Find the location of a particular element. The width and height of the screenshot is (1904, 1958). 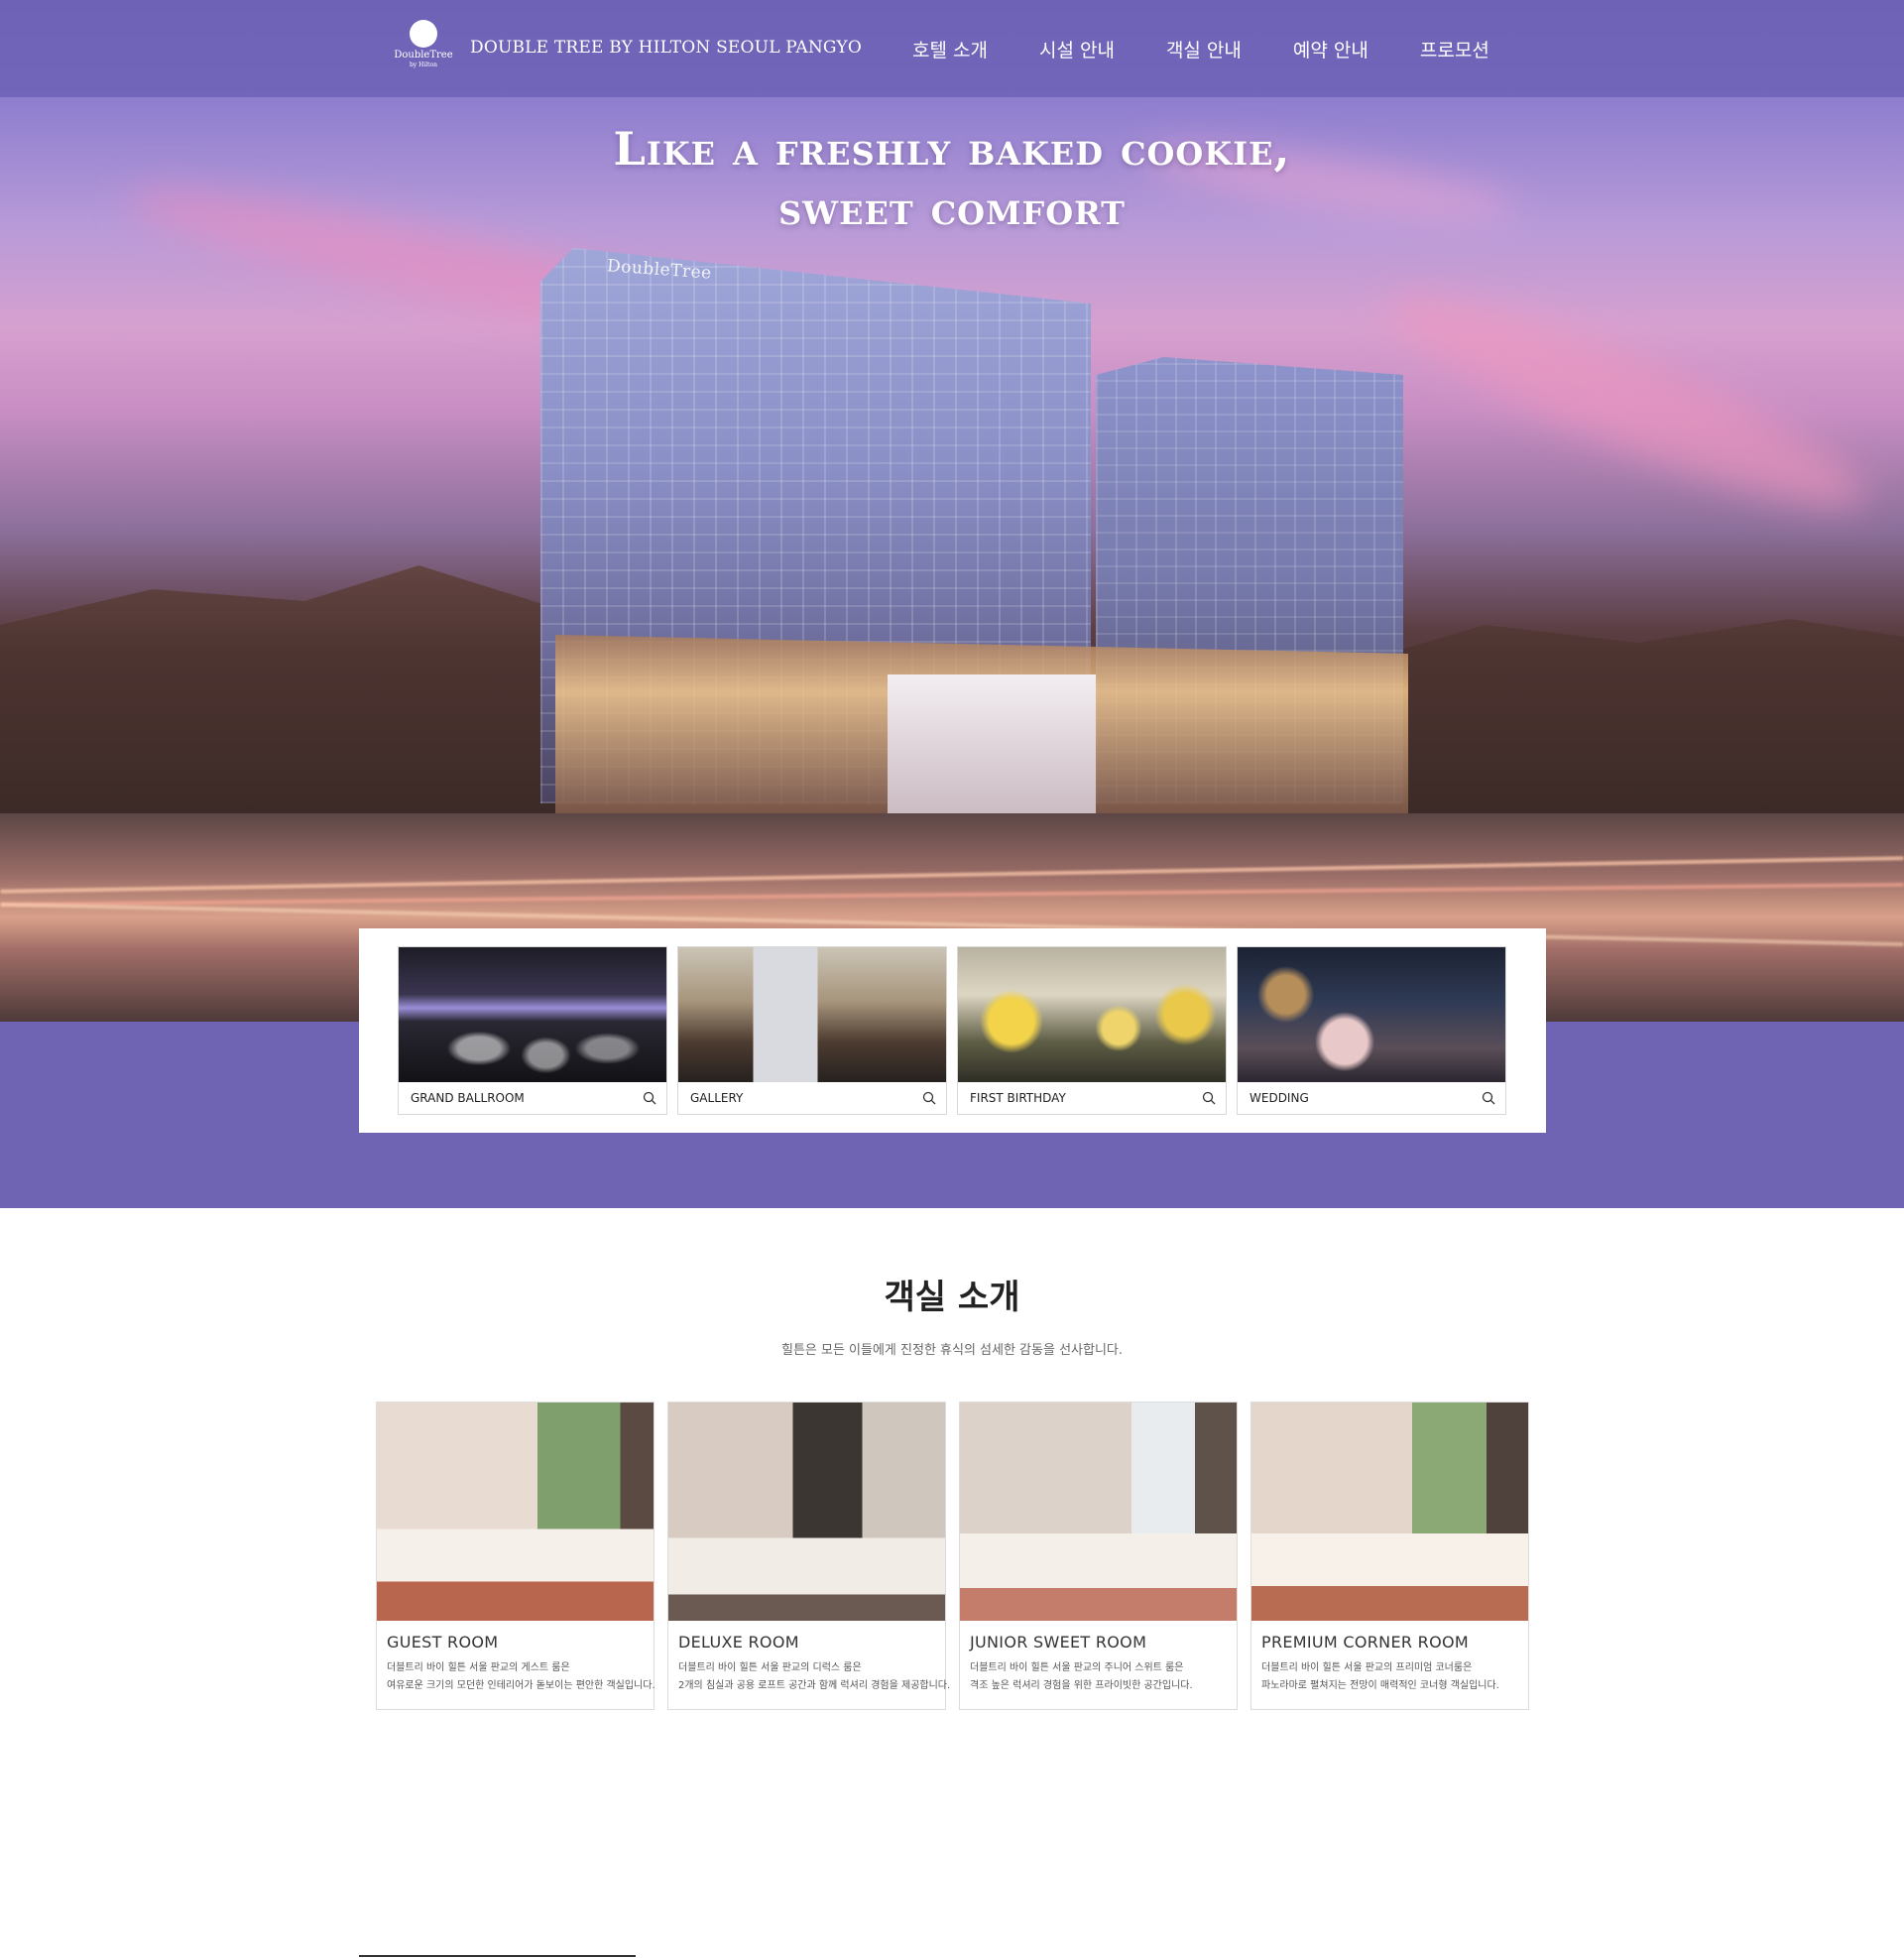

feature-label: WEDDING is located at coordinates (1279, 1098).